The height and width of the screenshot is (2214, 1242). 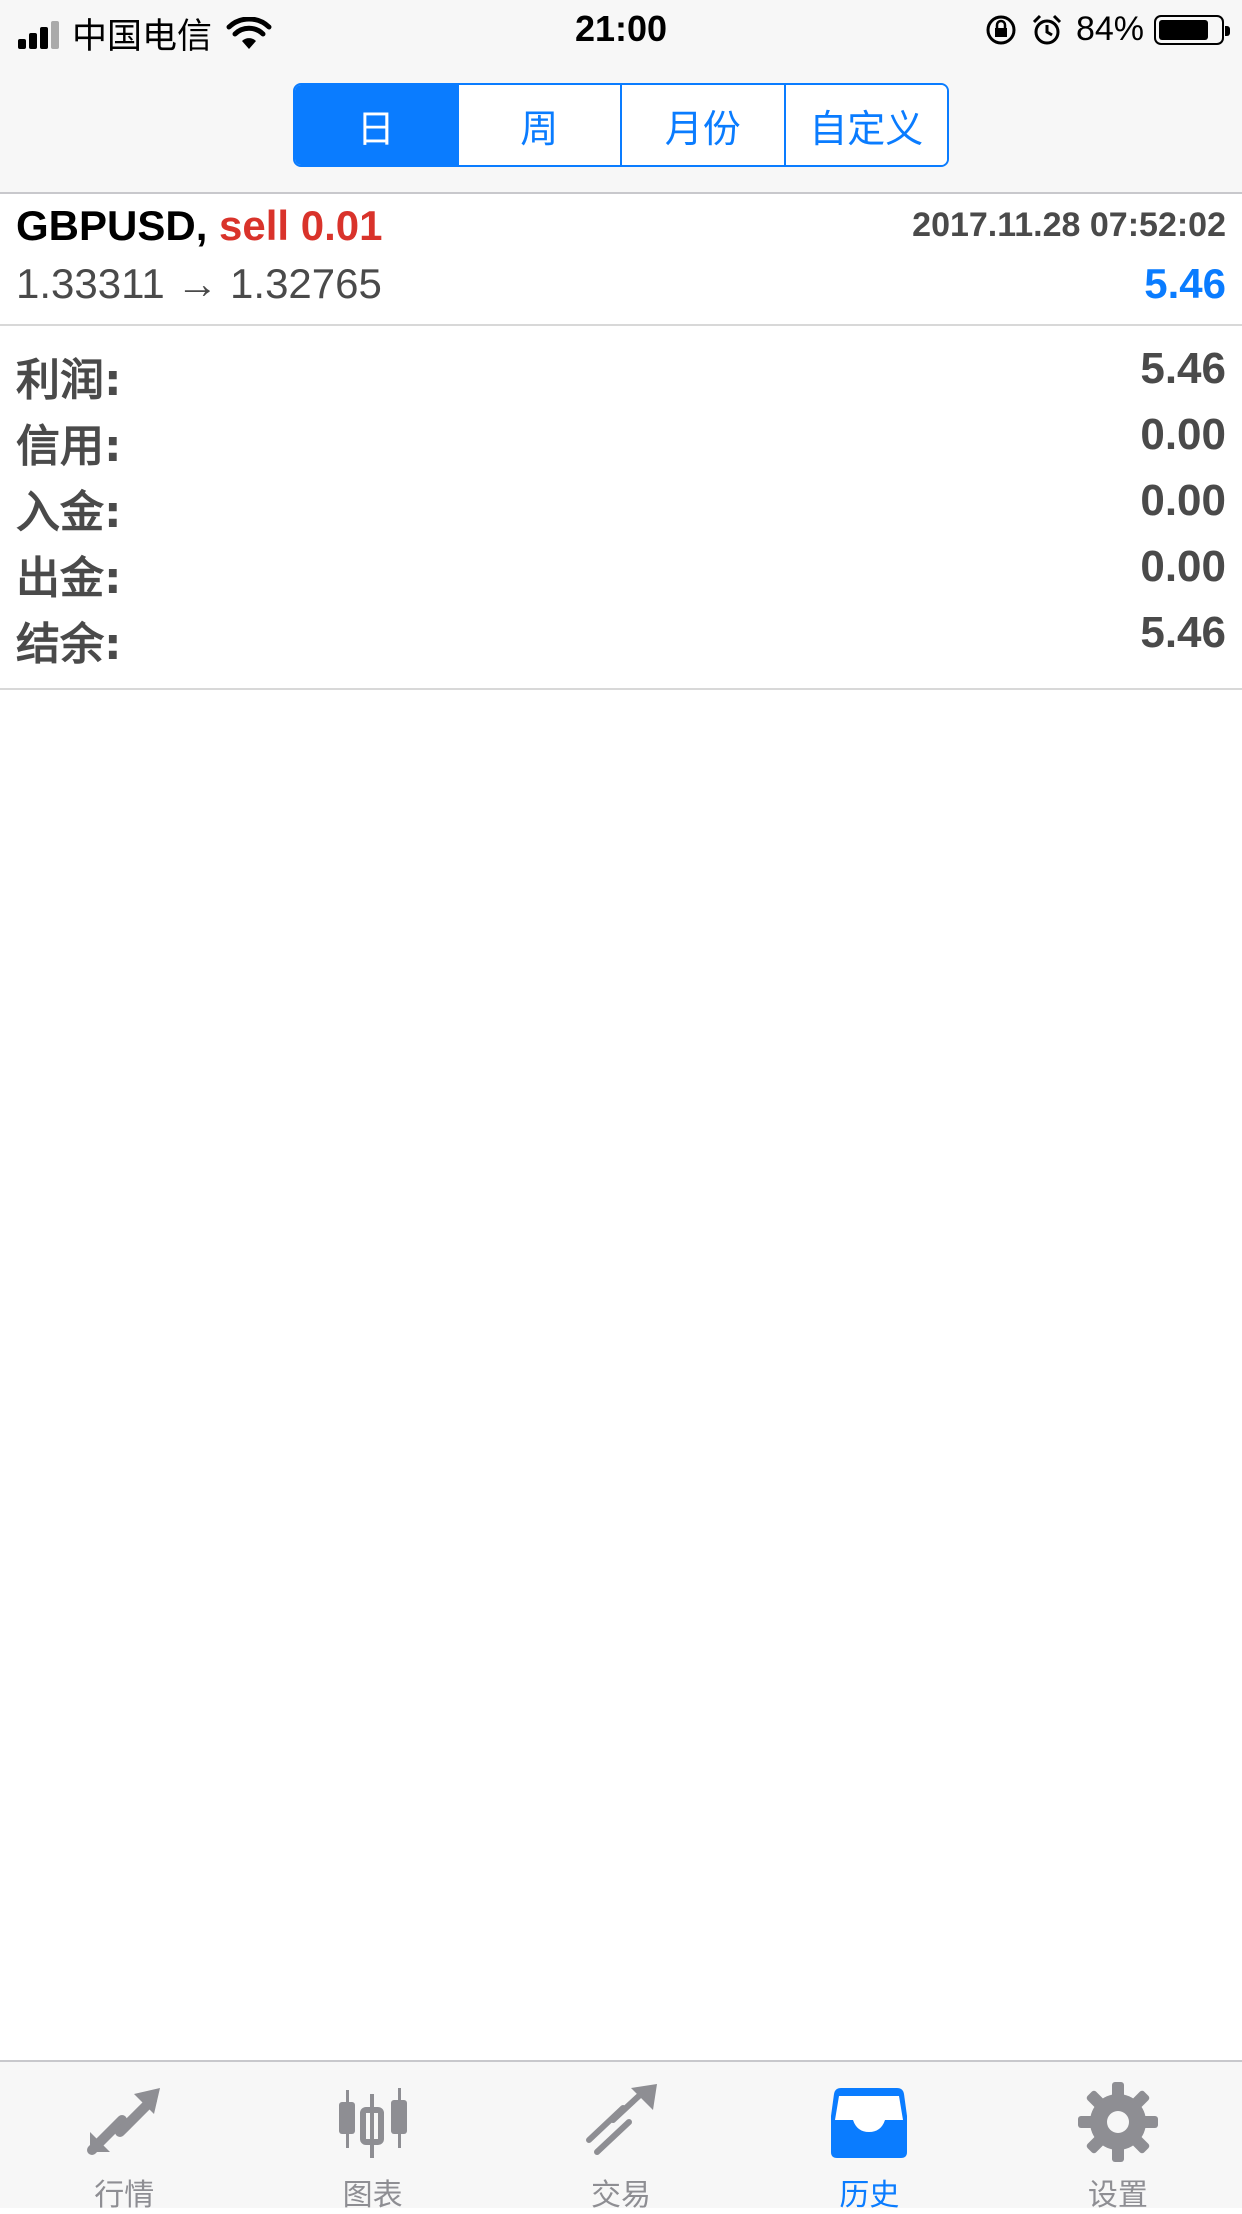 I want to click on gear-icon, so click(x=1117, y=2122).